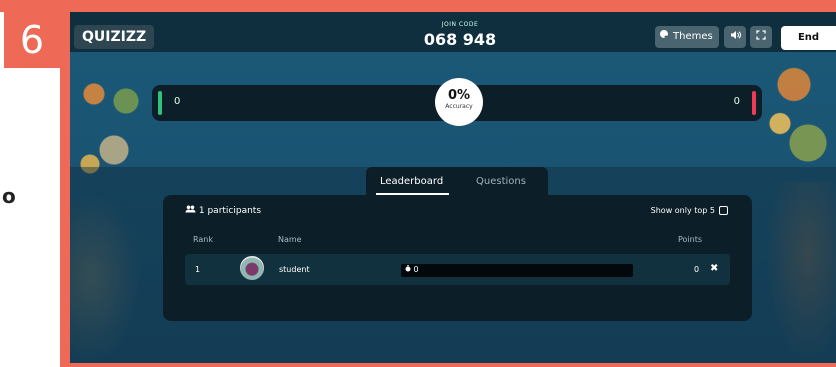 This screenshot has height=367, width=836. I want to click on tutorial-frame-bottom, so click(448, 365).